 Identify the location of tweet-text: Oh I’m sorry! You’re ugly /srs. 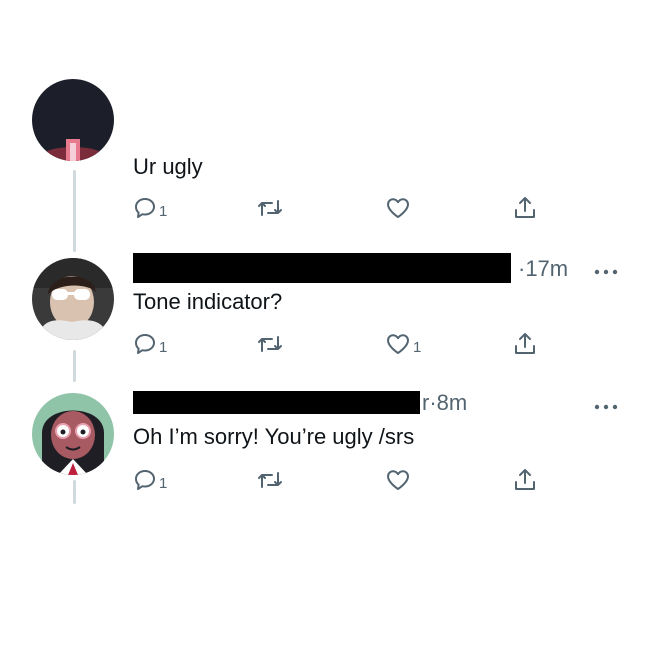
(274, 436).